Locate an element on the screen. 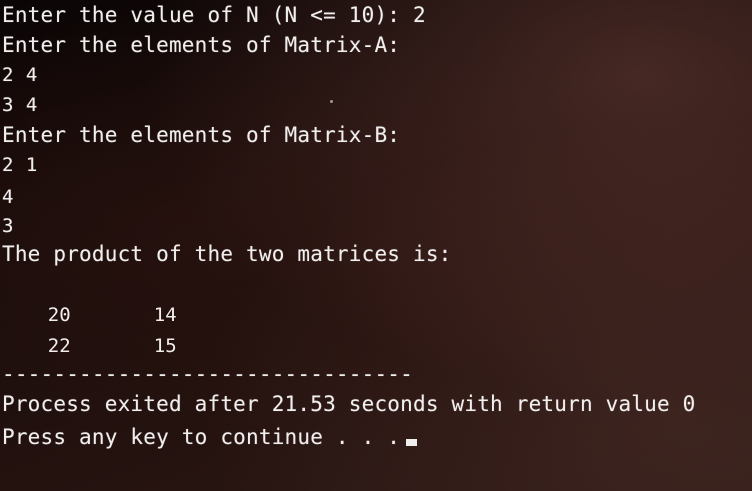 This screenshot has width=752, height=491. product-cell: 22 is located at coordinates (59, 346).